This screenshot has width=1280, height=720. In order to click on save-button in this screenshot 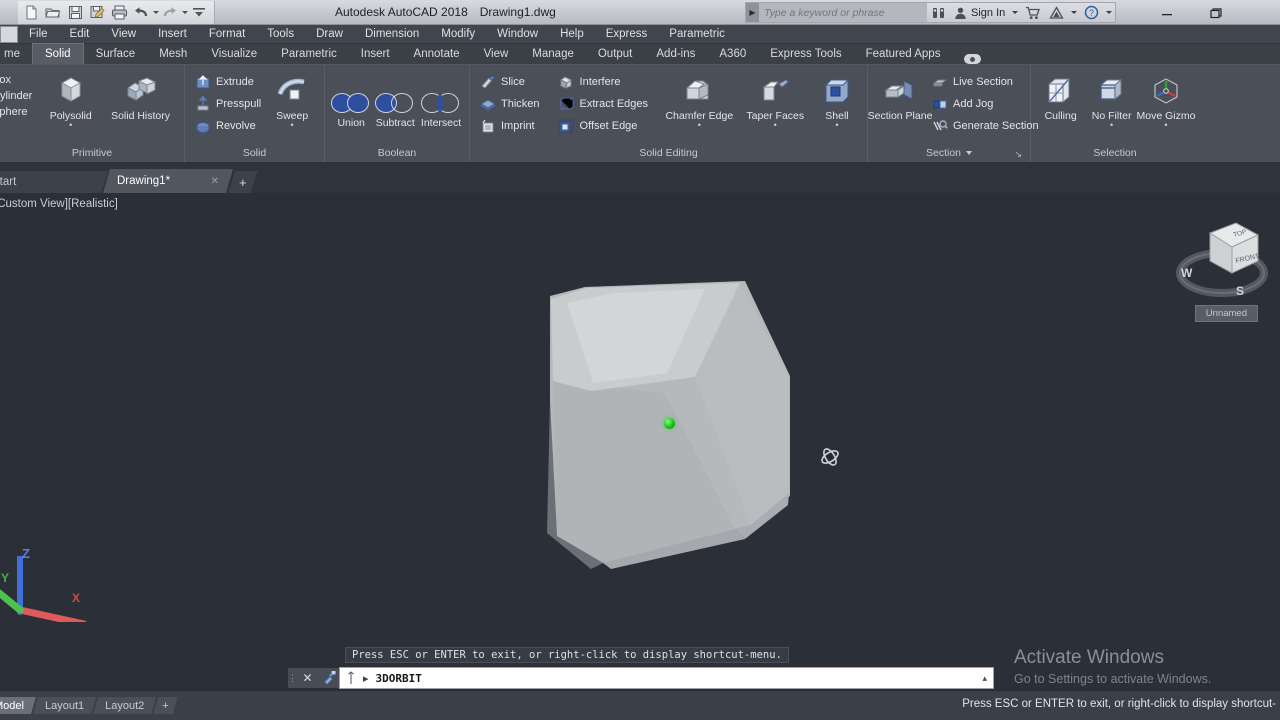, I will do `click(75, 12)`.